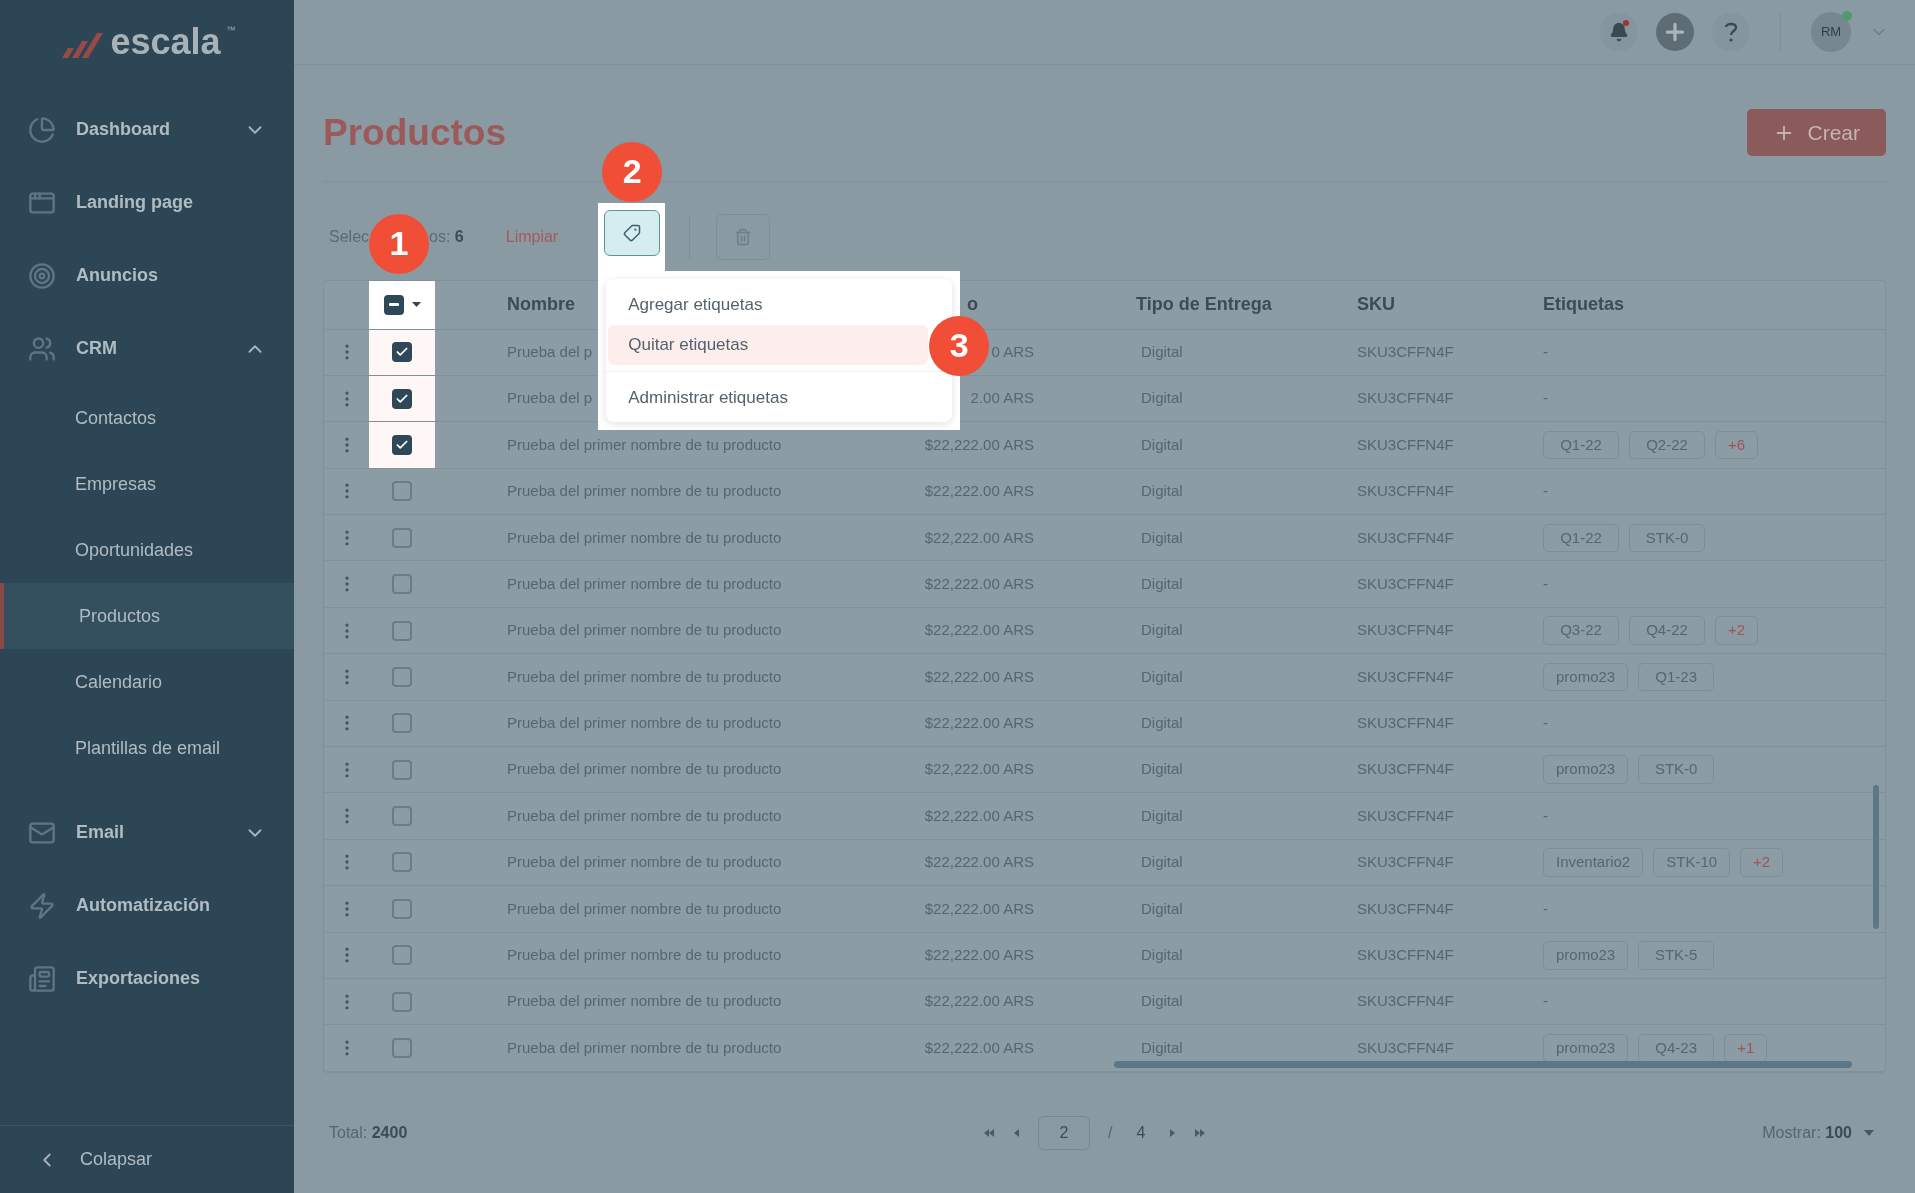  What do you see at coordinates (1200, 1132) in the screenshot?
I see `last-page-icon` at bounding box center [1200, 1132].